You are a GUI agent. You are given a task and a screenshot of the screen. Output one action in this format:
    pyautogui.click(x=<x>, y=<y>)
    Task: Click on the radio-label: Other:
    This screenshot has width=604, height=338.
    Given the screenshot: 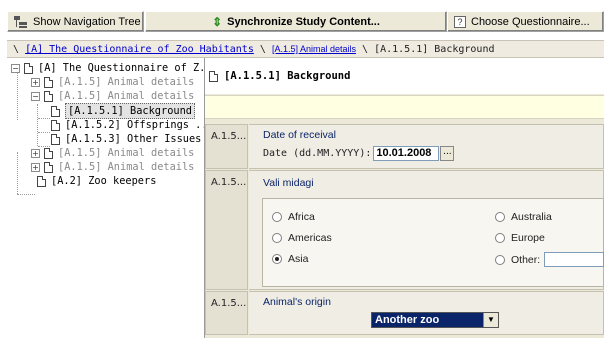 What is the action you would take?
    pyautogui.click(x=526, y=259)
    